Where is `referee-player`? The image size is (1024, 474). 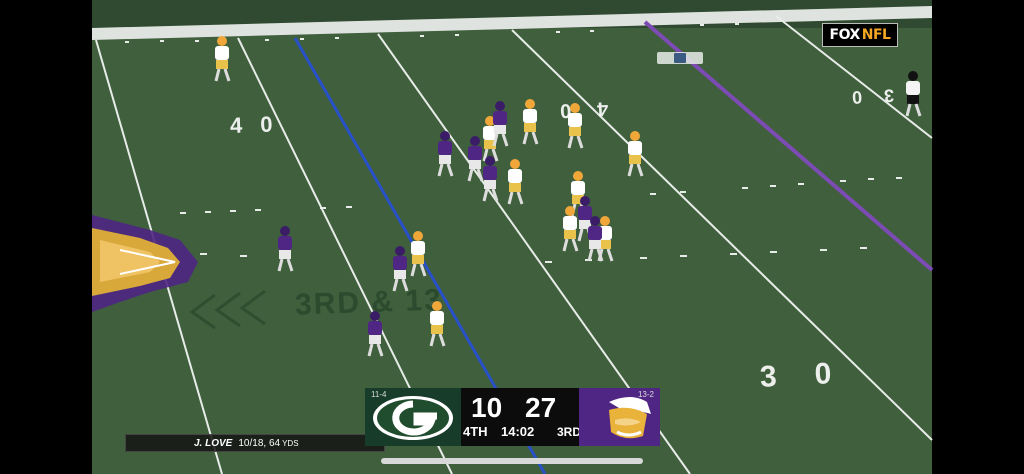
referee-player is located at coordinates (913, 94).